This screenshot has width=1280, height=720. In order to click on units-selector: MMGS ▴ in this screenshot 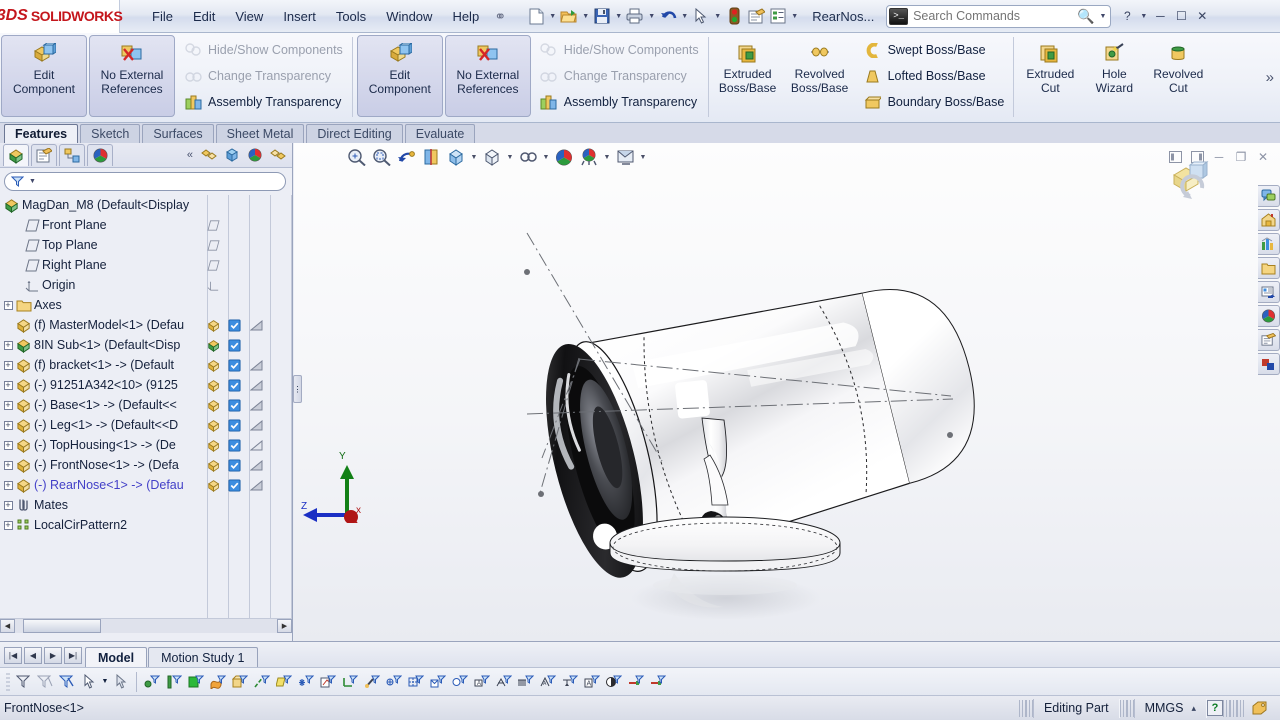, I will do `click(1170, 708)`.